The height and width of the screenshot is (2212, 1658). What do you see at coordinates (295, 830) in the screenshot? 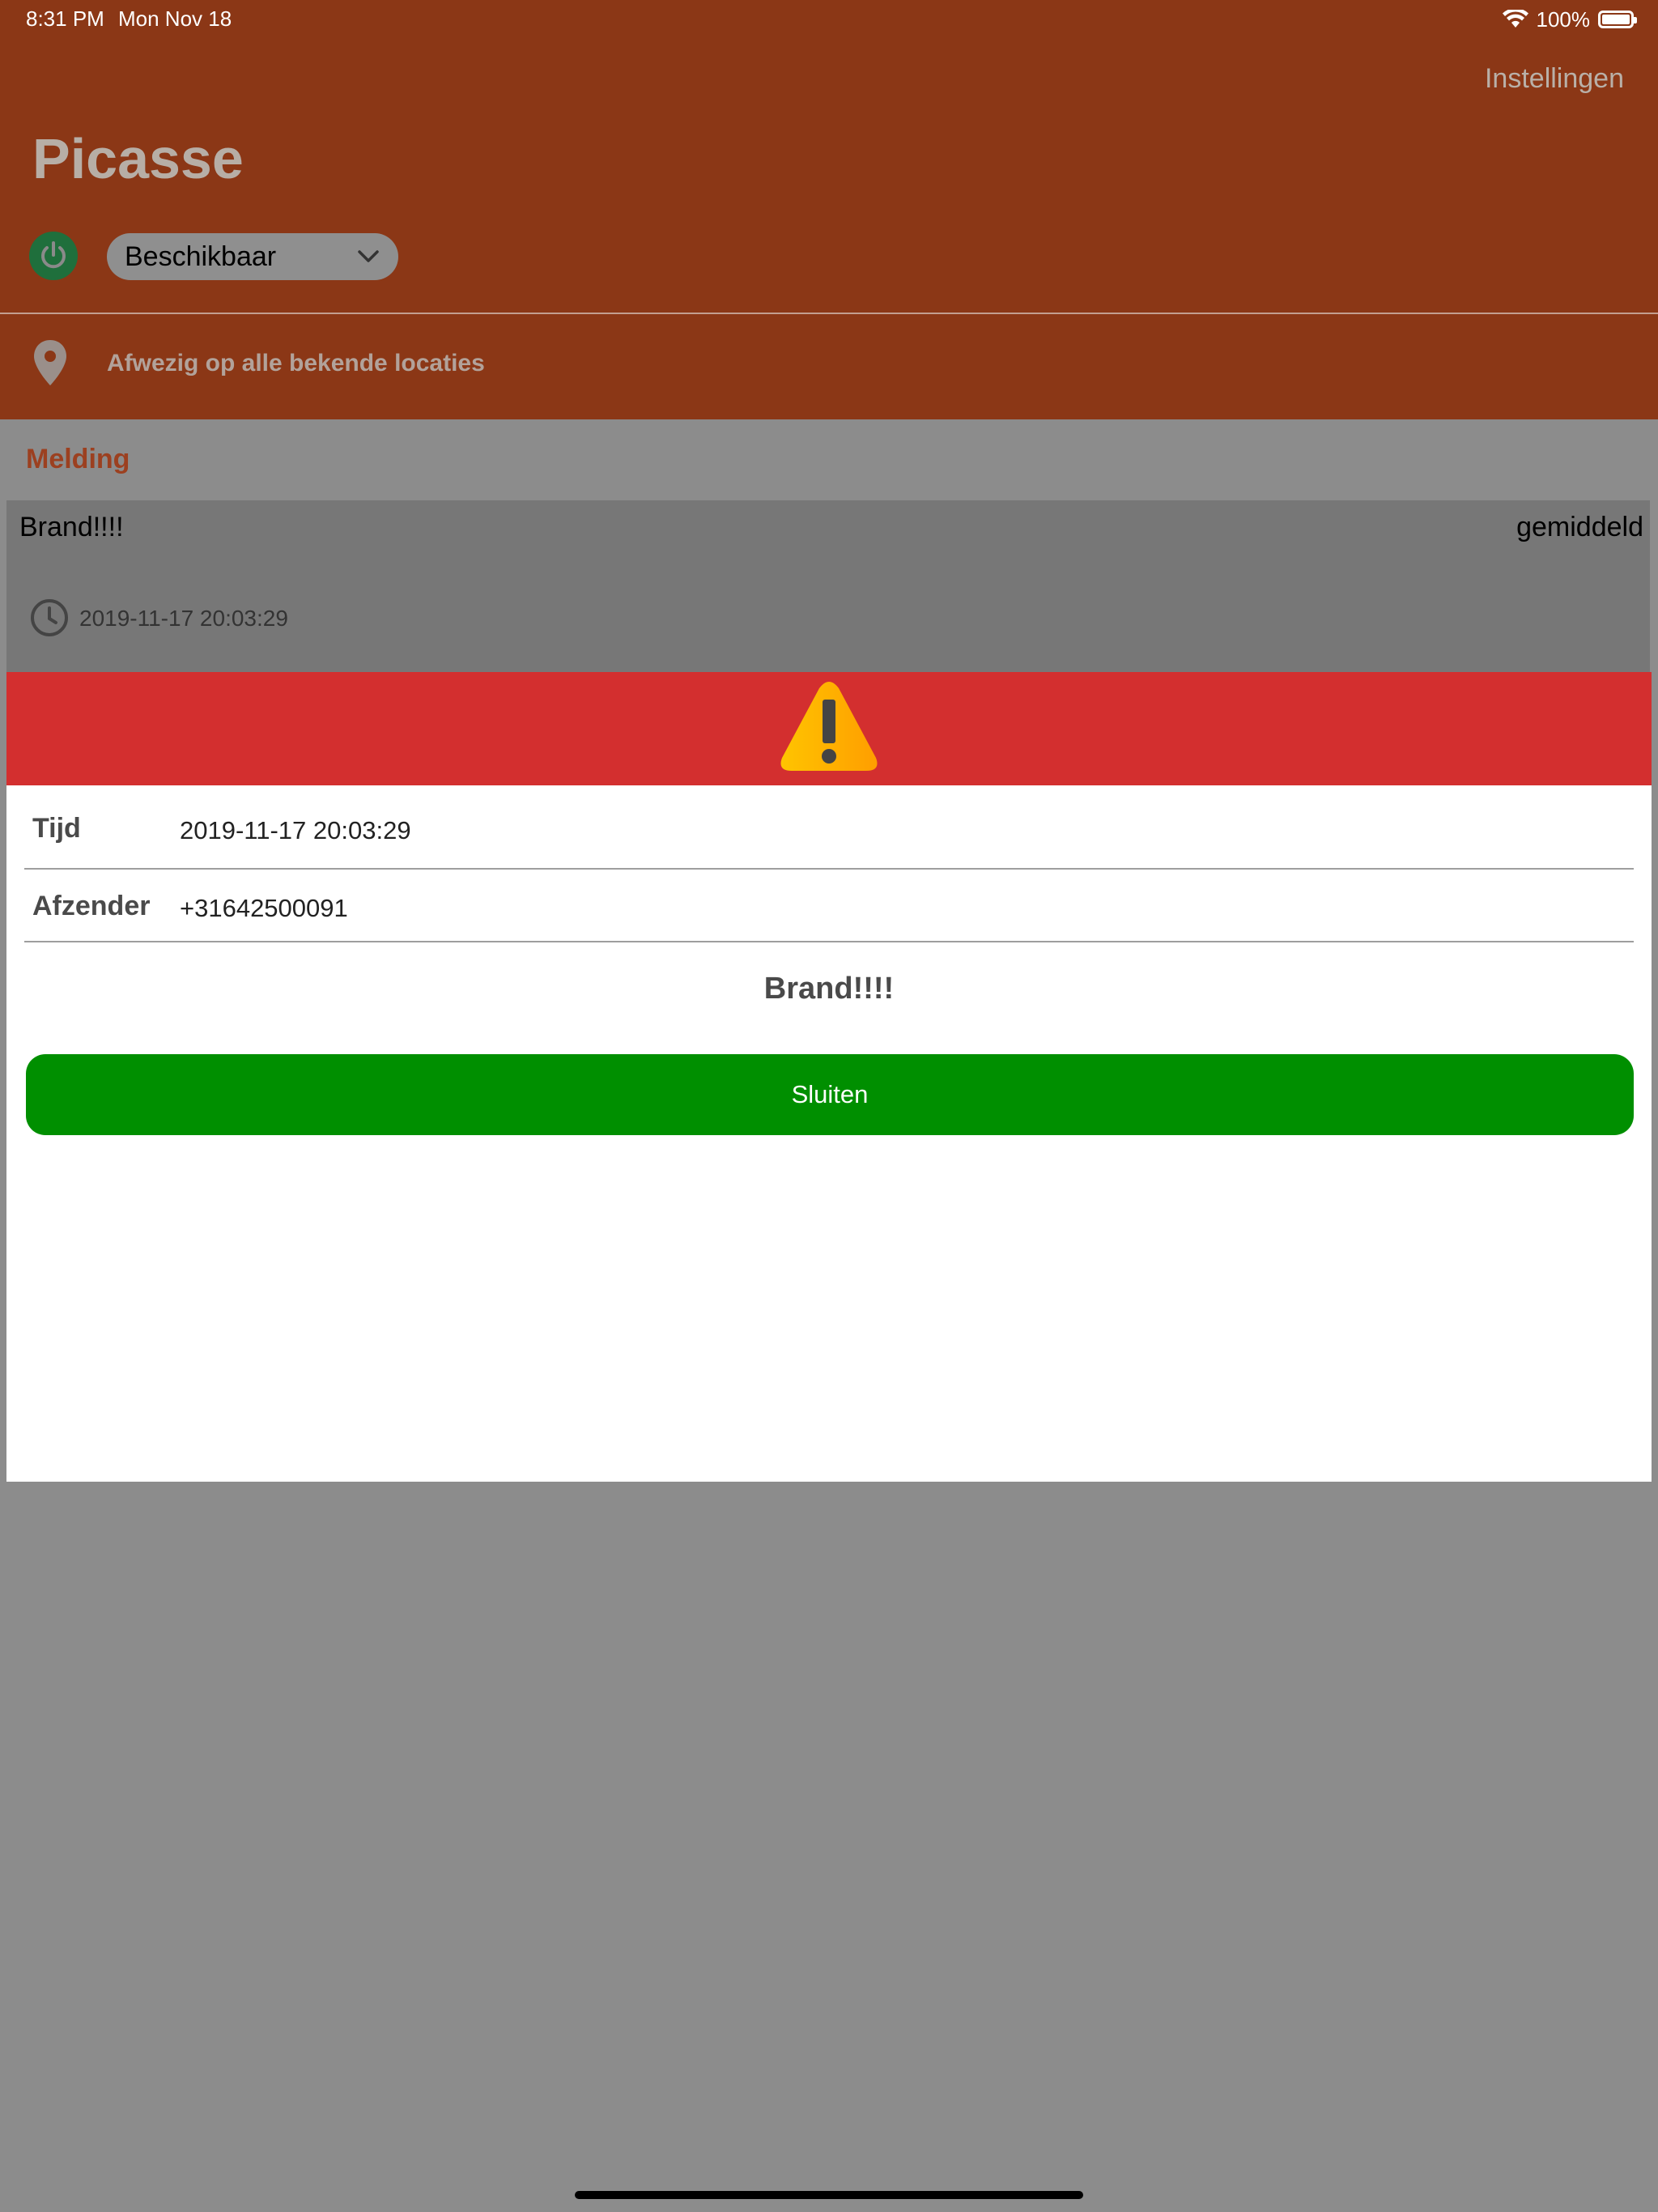
I see `time-value: 2019-11-17 20:03:29` at bounding box center [295, 830].